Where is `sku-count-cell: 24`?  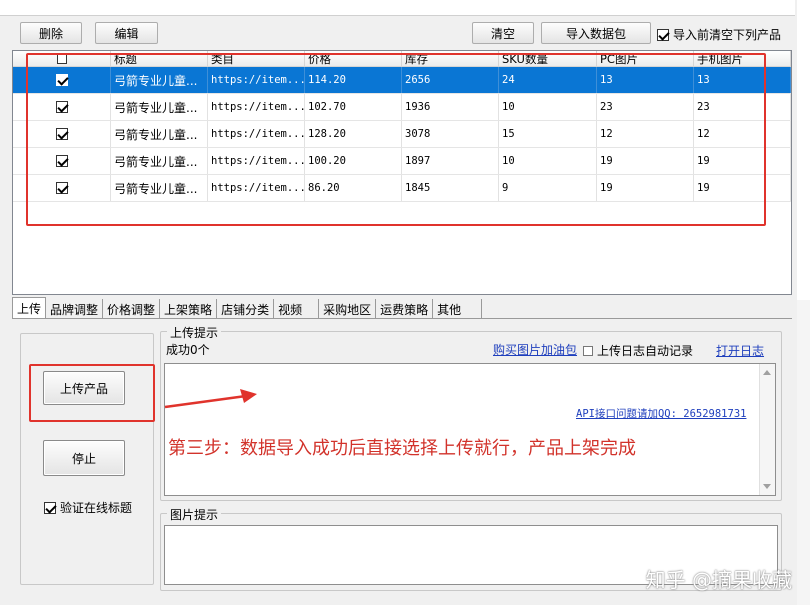 sku-count-cell: 24 is located at coordinates (548, 80).